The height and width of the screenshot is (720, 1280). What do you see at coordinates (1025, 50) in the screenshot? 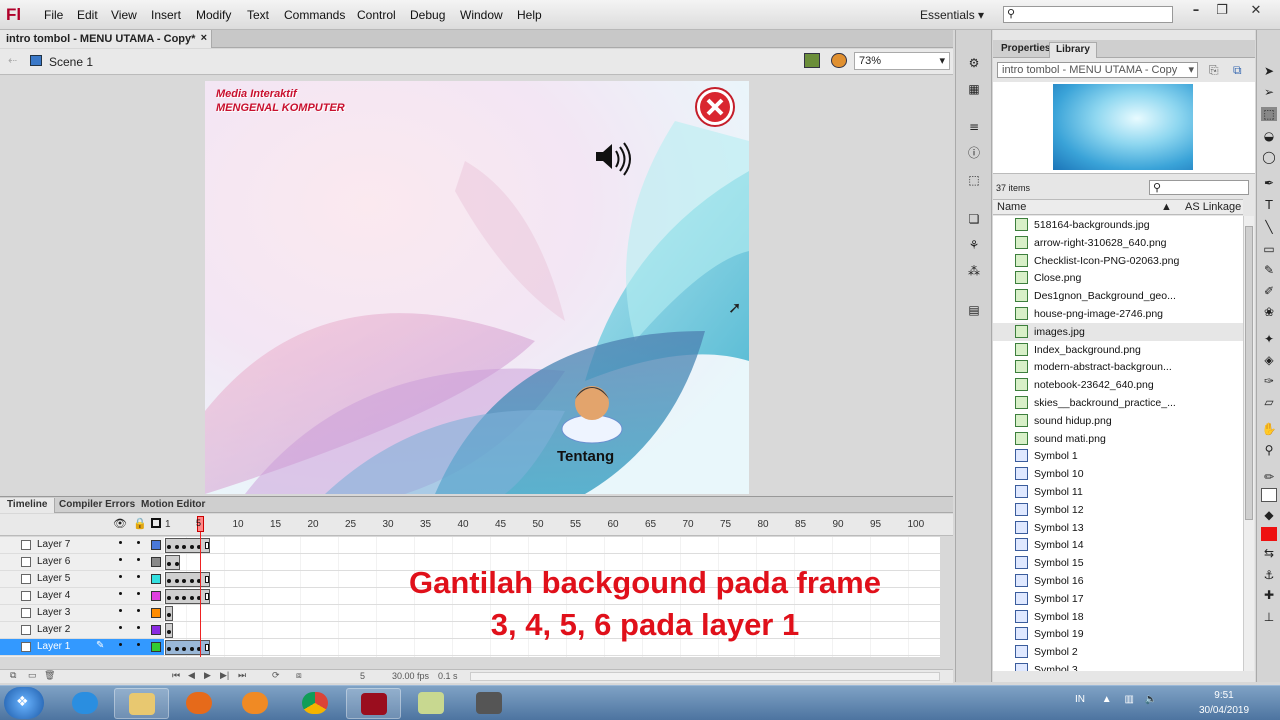
I see `tab-properties: Properties` at bounding box center [1025, 50].